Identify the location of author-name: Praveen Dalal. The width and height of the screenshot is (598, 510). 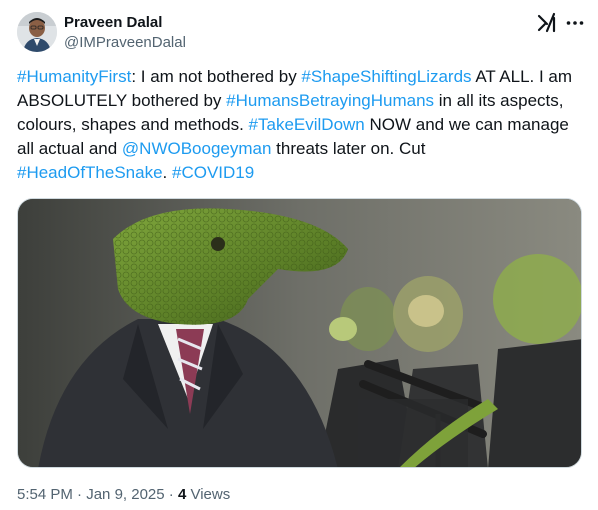
(125, 23).